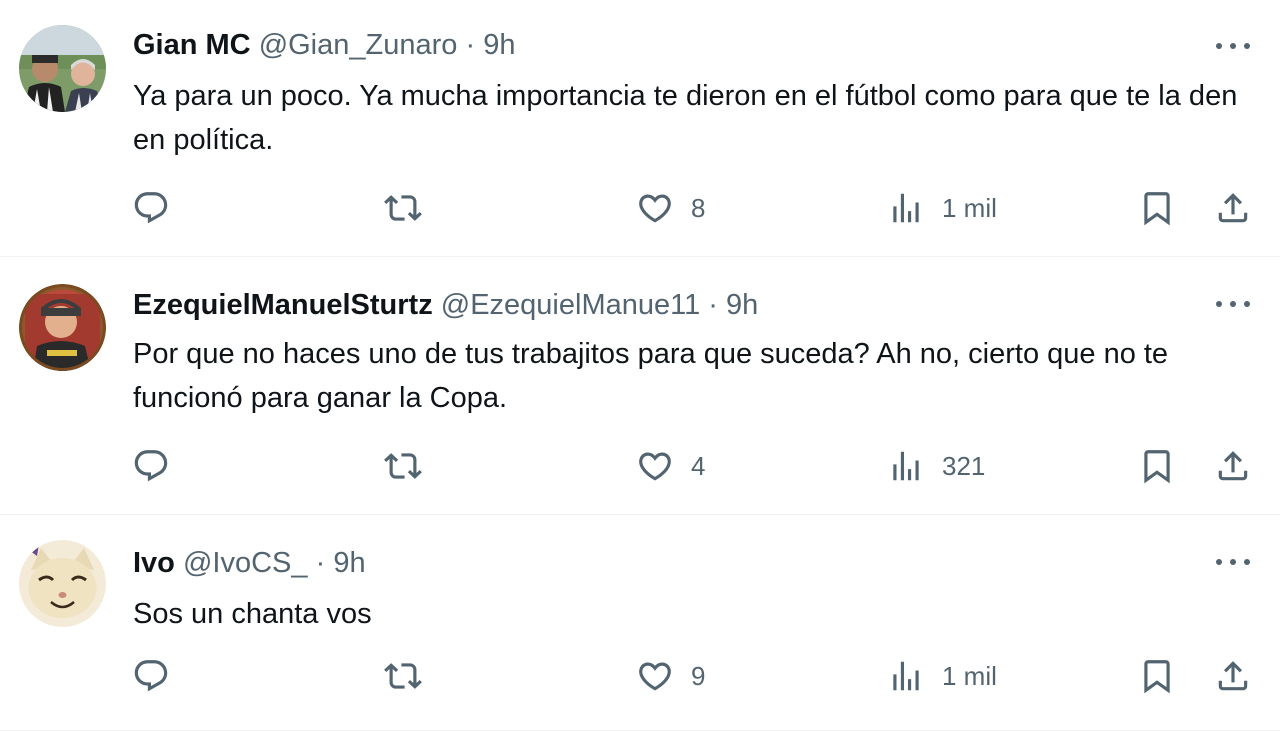 This screenshot has height=731, width=1280. What do you see at coordinates (283, 305) in the screenshot?
I see `author-name: EzequielManuelSturtz` at bounding box center [283, 305].